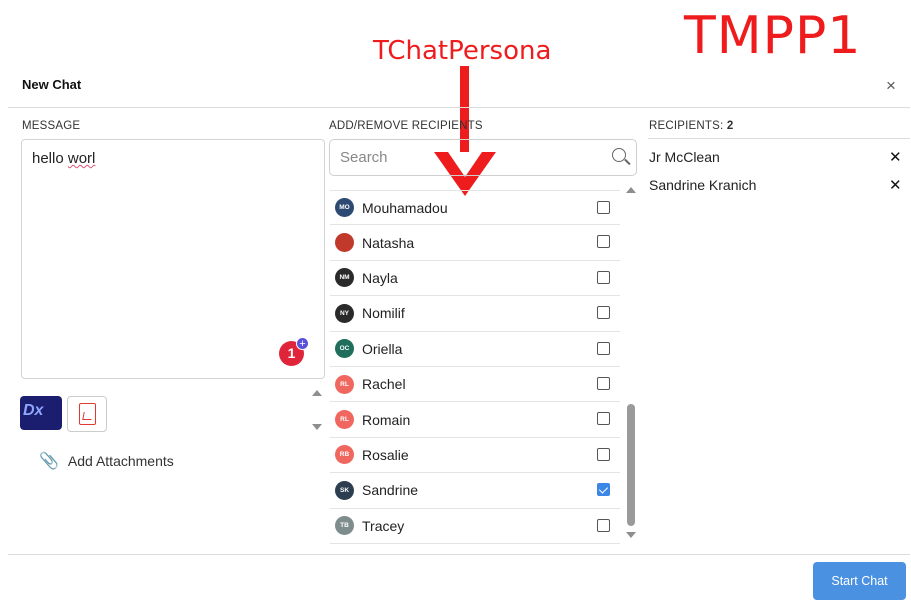  I want to click on recipients-count: 2, so click(730, 126).